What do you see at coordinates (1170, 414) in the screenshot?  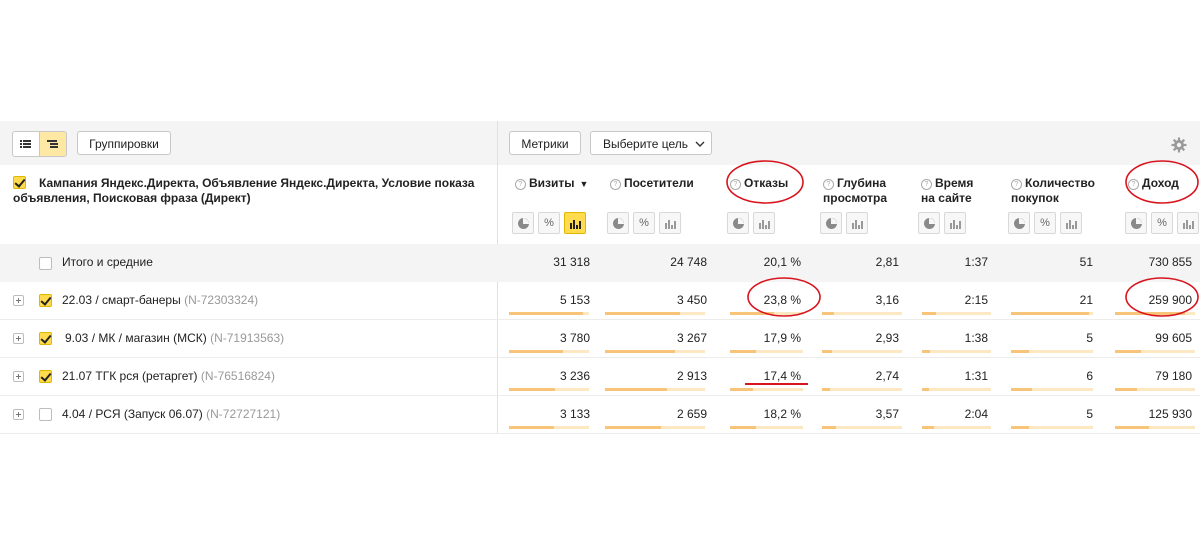 I see `metric-cell: 125 930` at bounding box center [1170, 414].